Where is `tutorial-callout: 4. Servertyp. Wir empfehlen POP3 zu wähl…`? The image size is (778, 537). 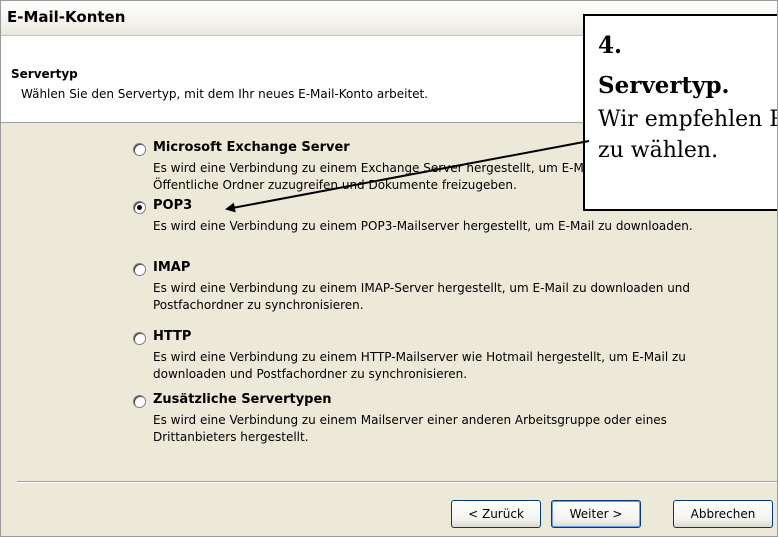
tutorial-callout: 4. Servertyp. Wir empfehlen POP3 zu wähl… is located at coordinates (680, 112).